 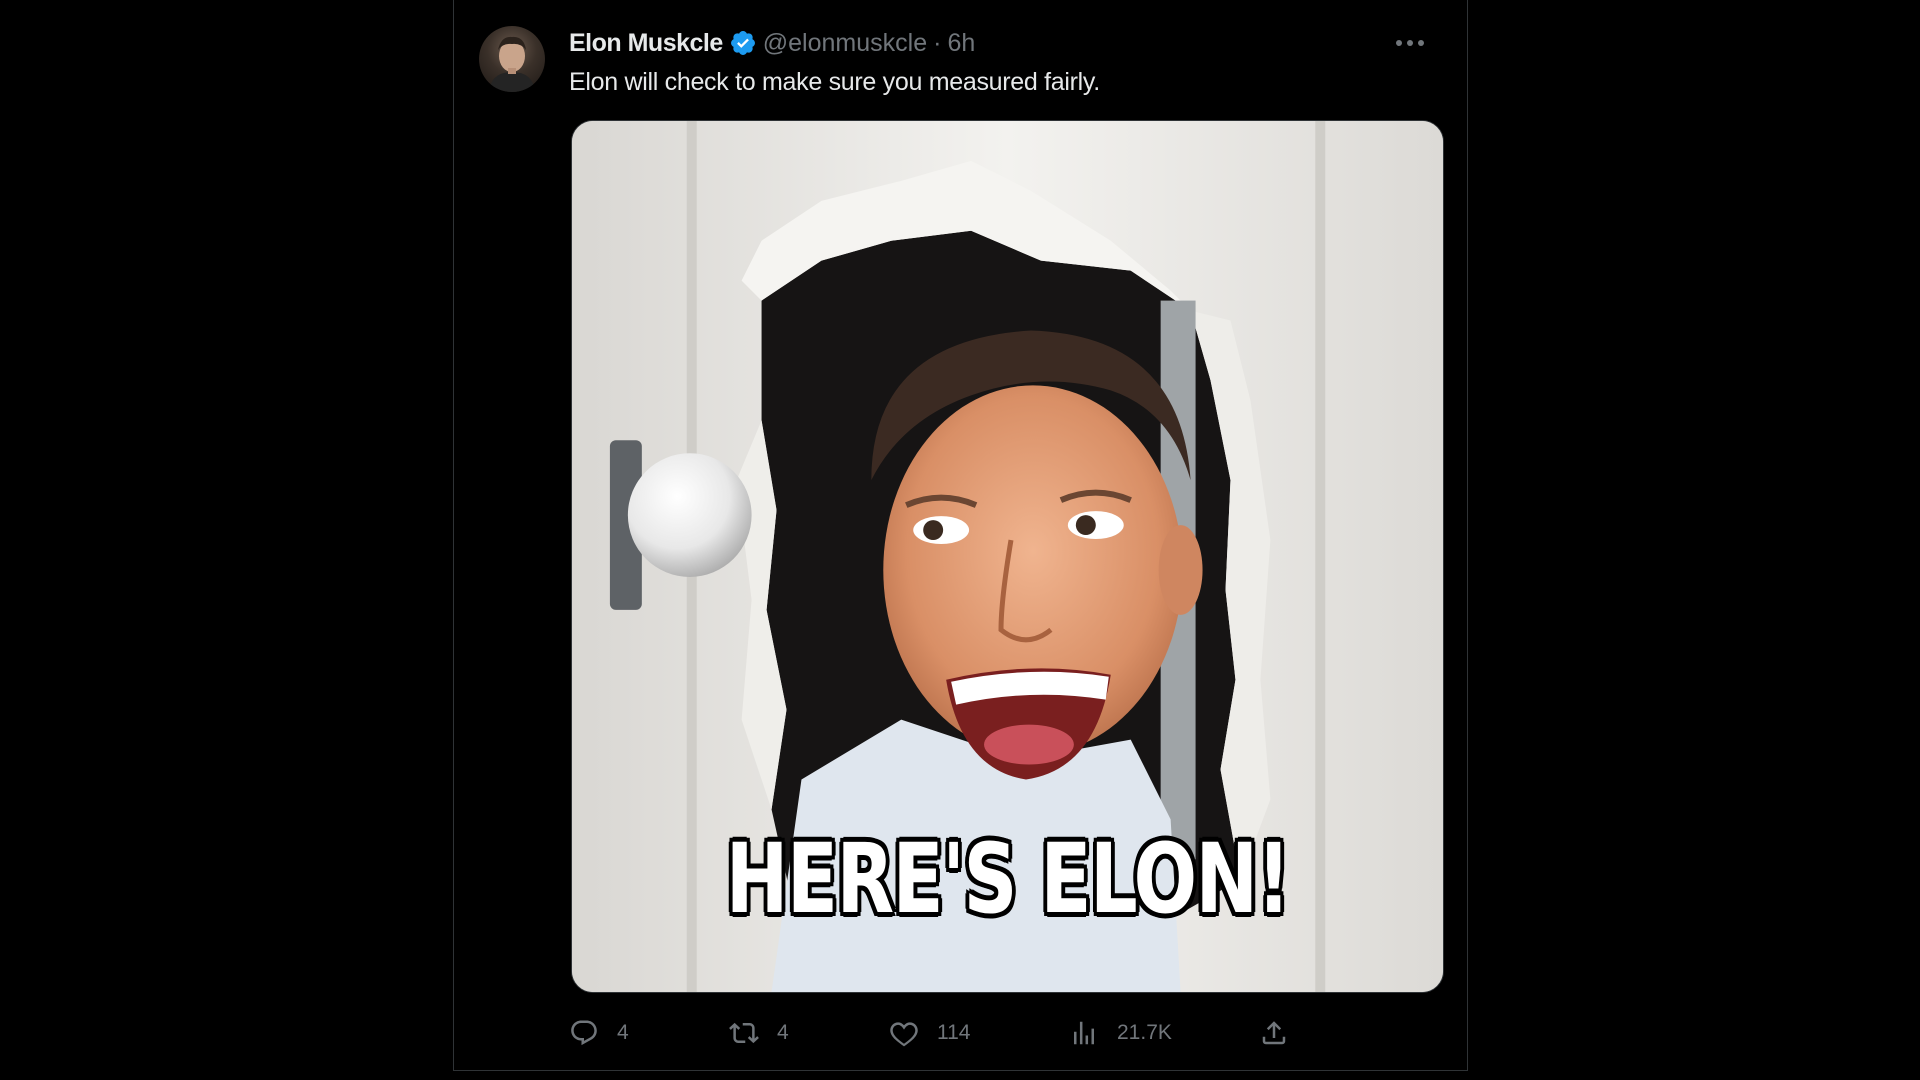 I want to click on reply-icon, so click(x=584, y=1033).